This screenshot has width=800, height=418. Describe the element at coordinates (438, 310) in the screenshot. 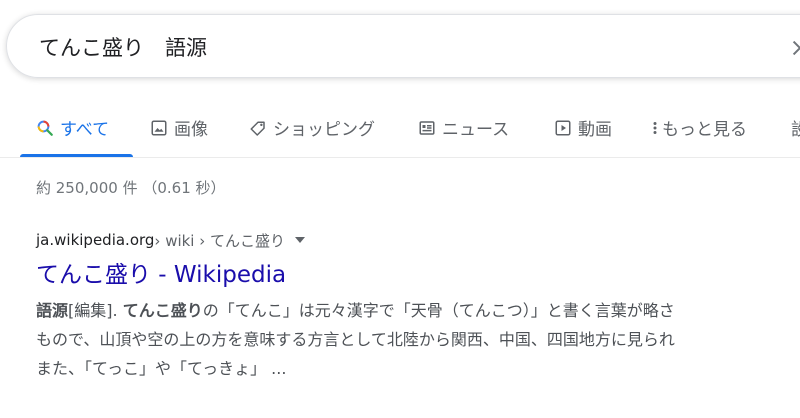

I see `snippet-text: の「てんこ」は元々漢字で「天骨（てんこつ）」と書く言葉が略さ` at that location.